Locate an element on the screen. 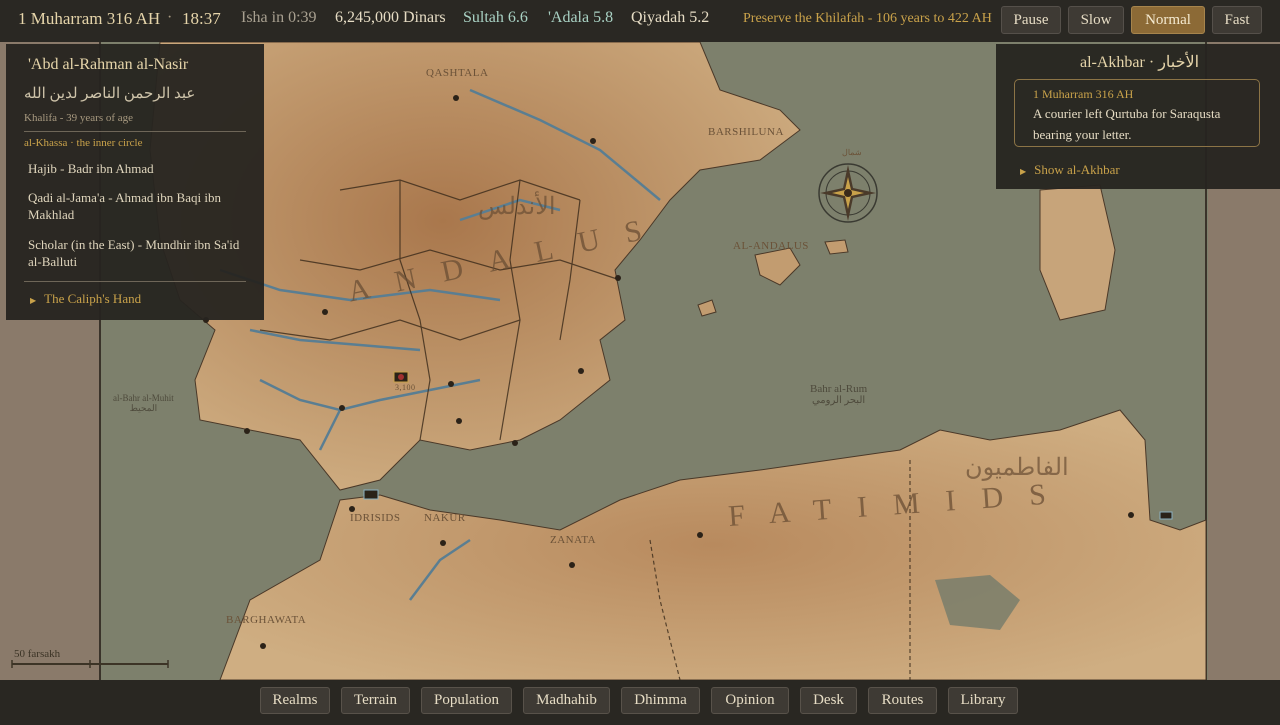  caliphs-hand-toggle: ▶ The Caliph's Hand is located at coordinates (85, 299).